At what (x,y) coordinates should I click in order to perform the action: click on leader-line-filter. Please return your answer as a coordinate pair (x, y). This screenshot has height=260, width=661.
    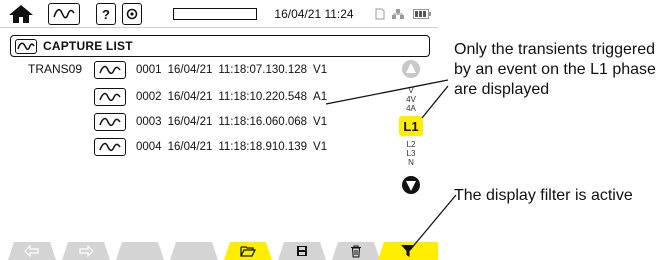
    Looking at the image, I should click on (387, 92).